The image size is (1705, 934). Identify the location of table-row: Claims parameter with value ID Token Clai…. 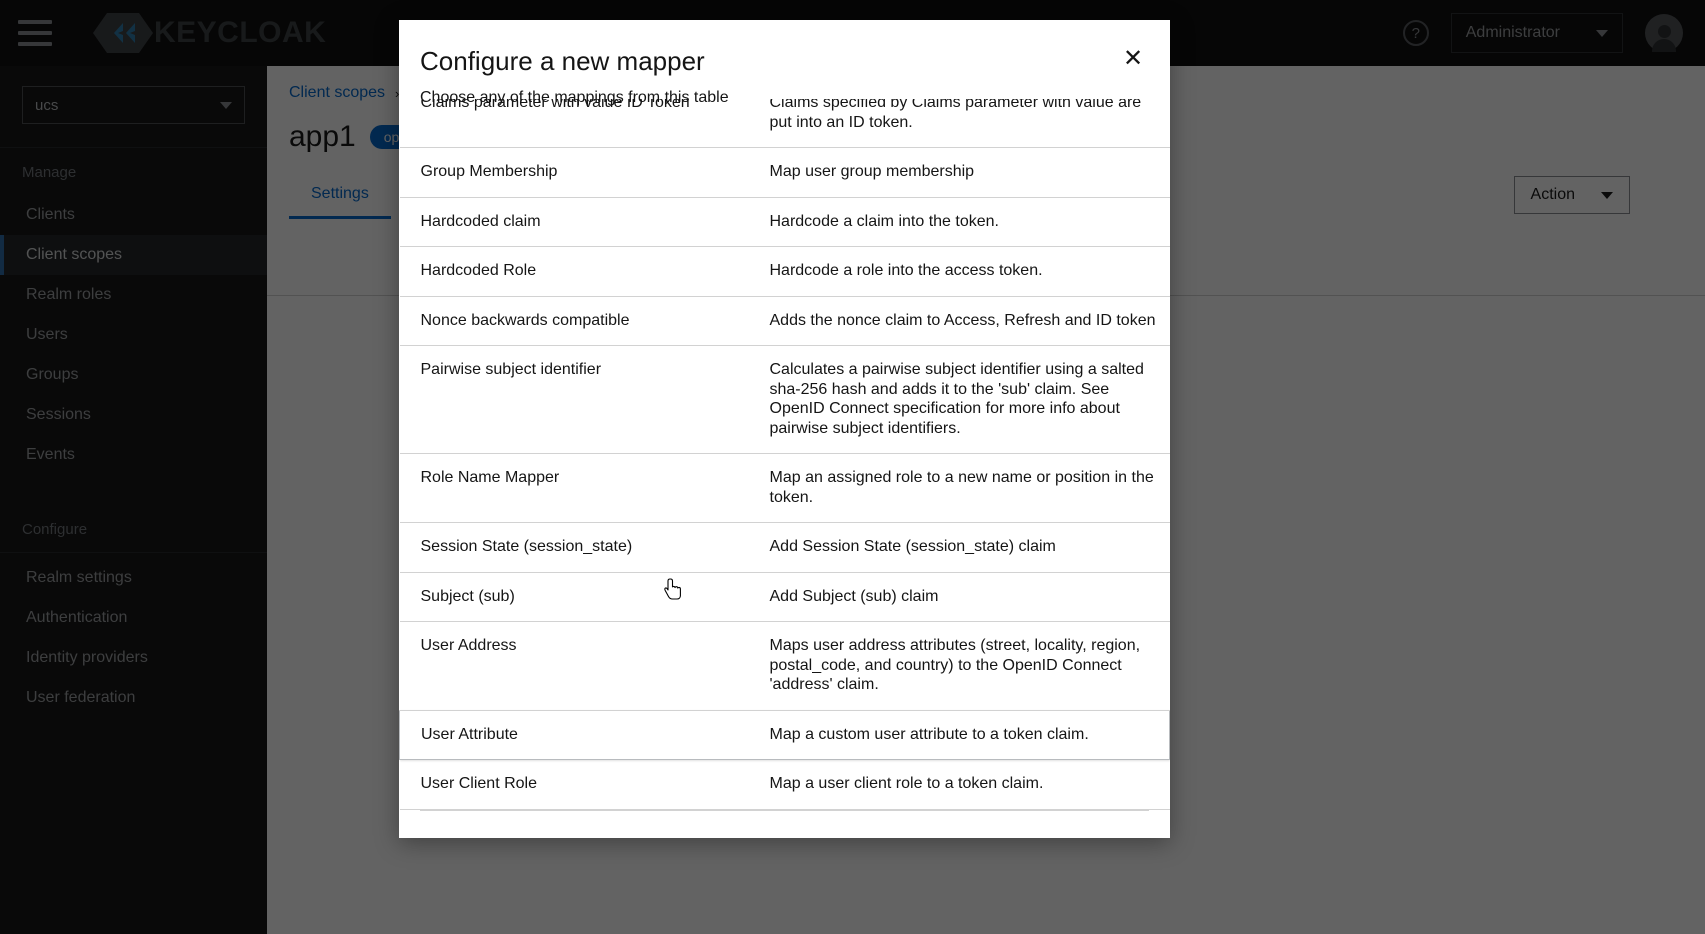
(784, 123).